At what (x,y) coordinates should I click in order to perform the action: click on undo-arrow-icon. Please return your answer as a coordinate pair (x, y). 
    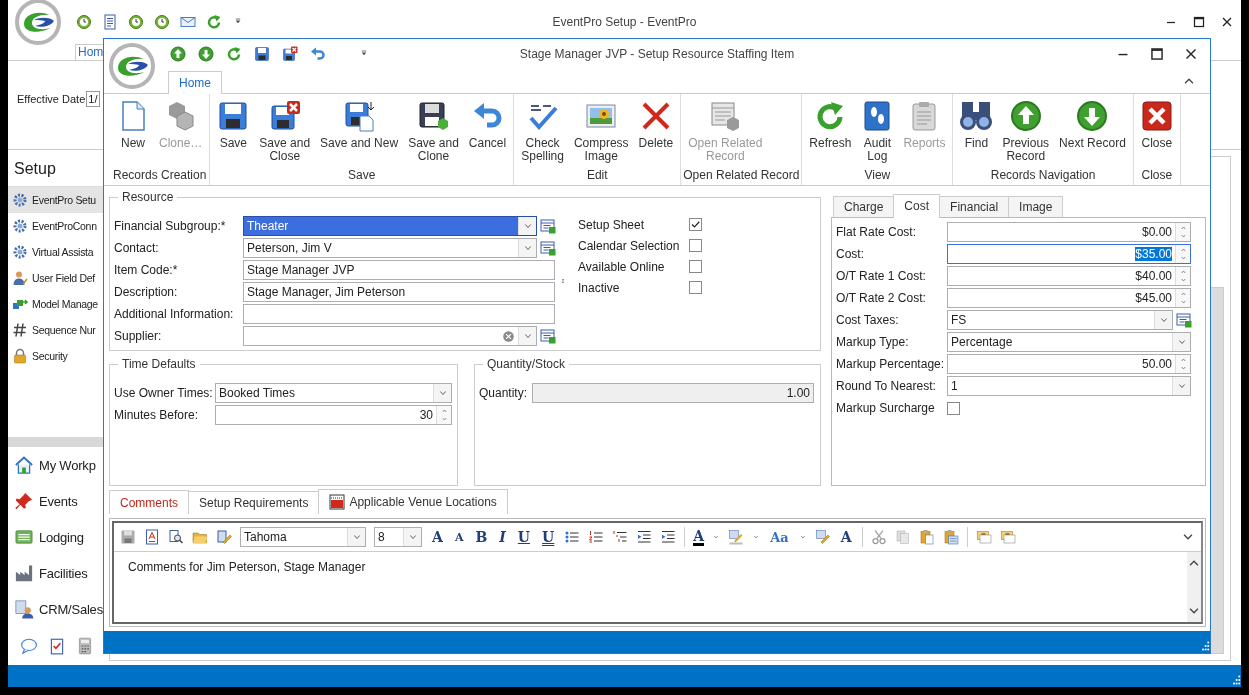
    Looking at the image, I should click on (318, 54).